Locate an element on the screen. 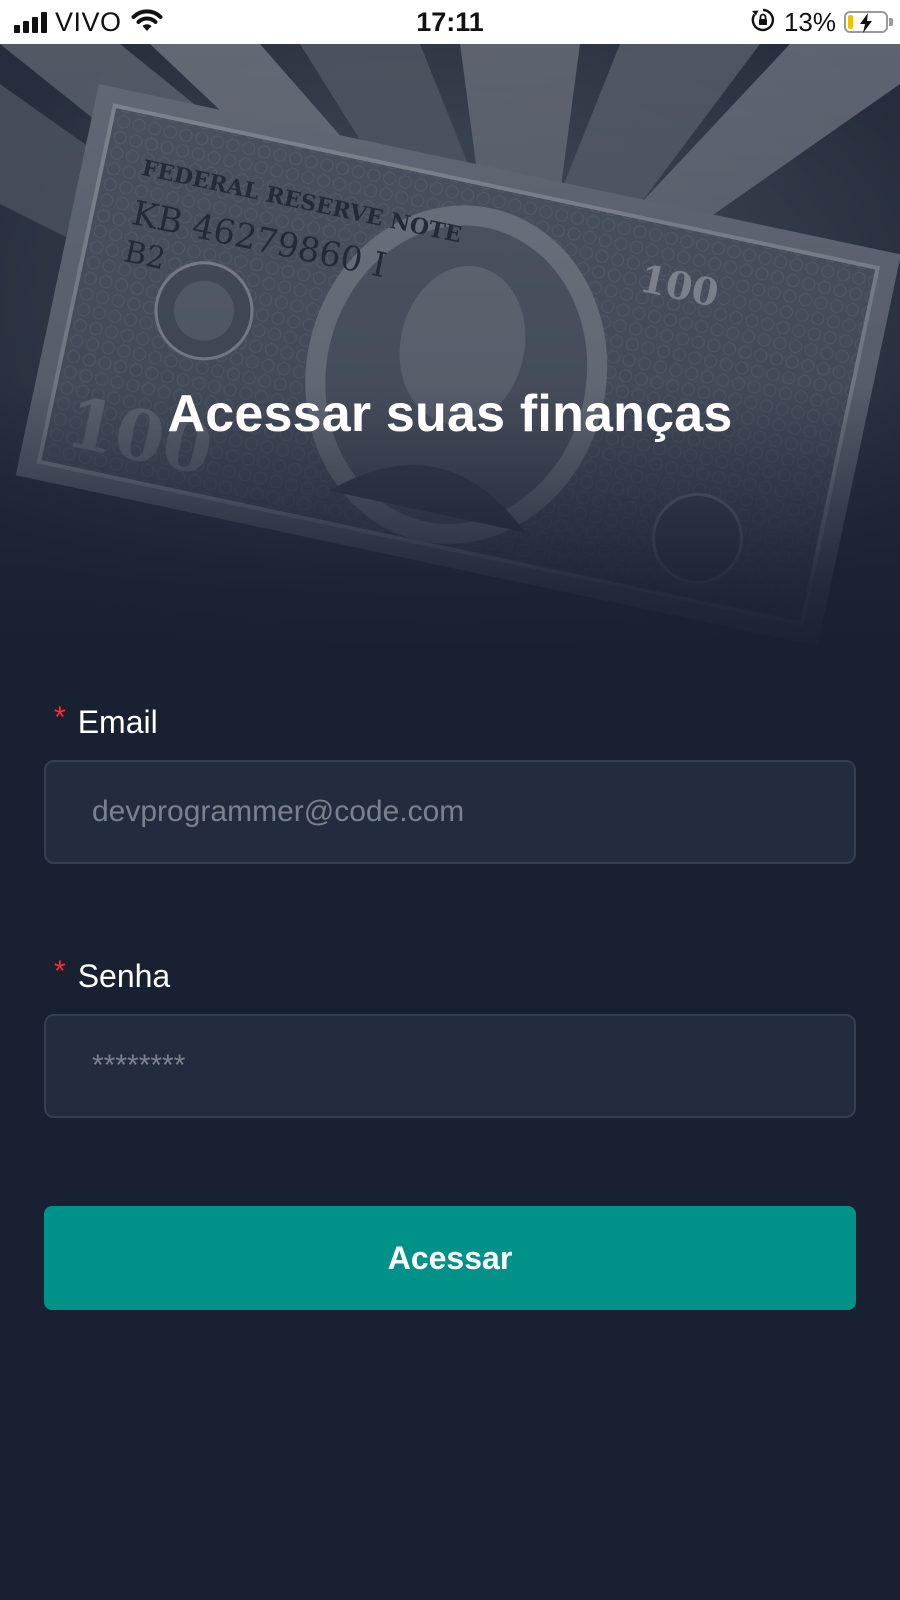  battery-percent: 13% is located at coordinates (809, 21).